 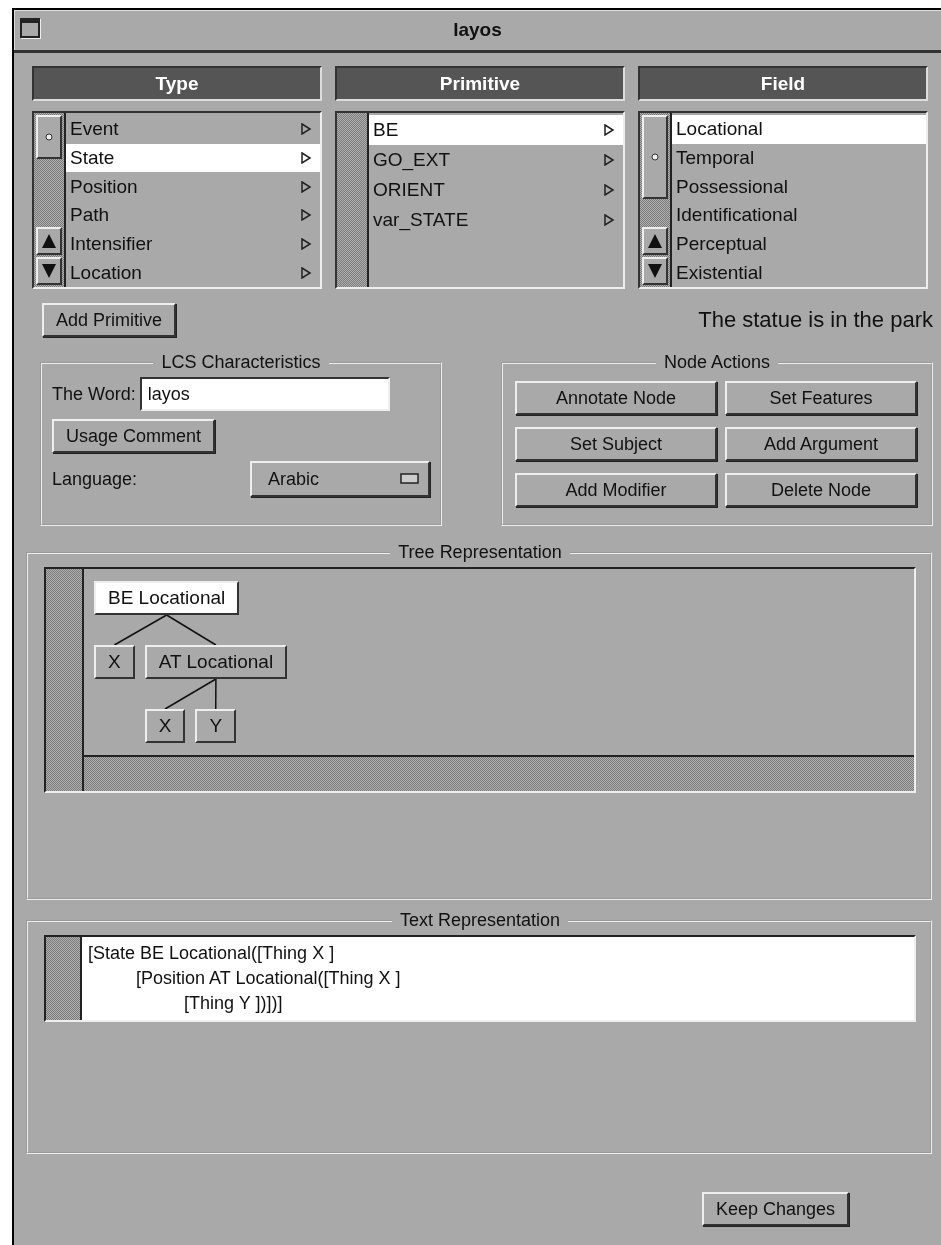 I want to click on horizontal-scrollbar, so click(x=499, y=773).